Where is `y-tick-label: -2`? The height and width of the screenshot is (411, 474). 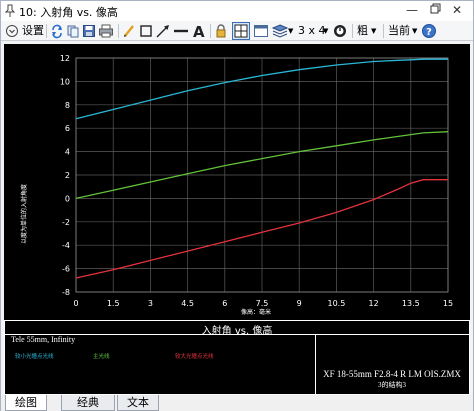
y-tick-label: -2 is located at coordinates (66, 222).